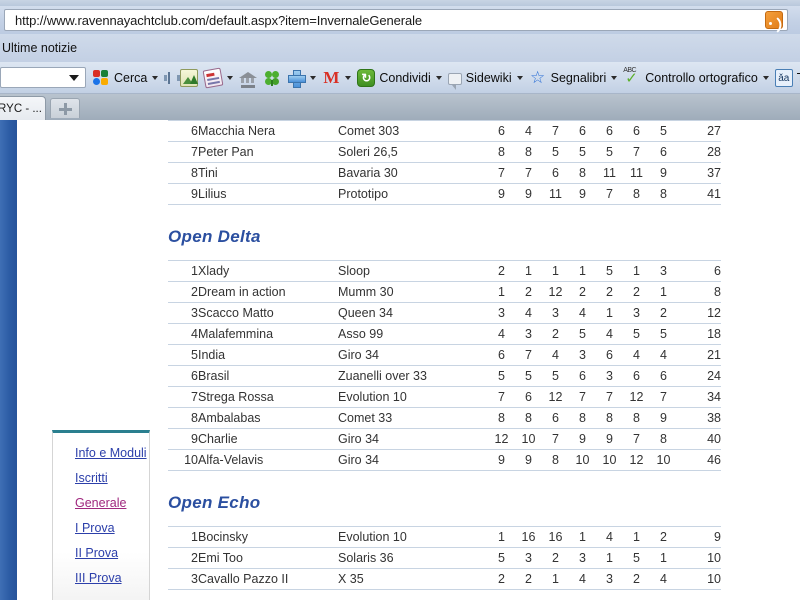  What do you see at coordinates (101, 453) in the screenshot?
I see `side-menu-item-info-e-moduli: Info e Moduli` at bounding box center [101, 453].